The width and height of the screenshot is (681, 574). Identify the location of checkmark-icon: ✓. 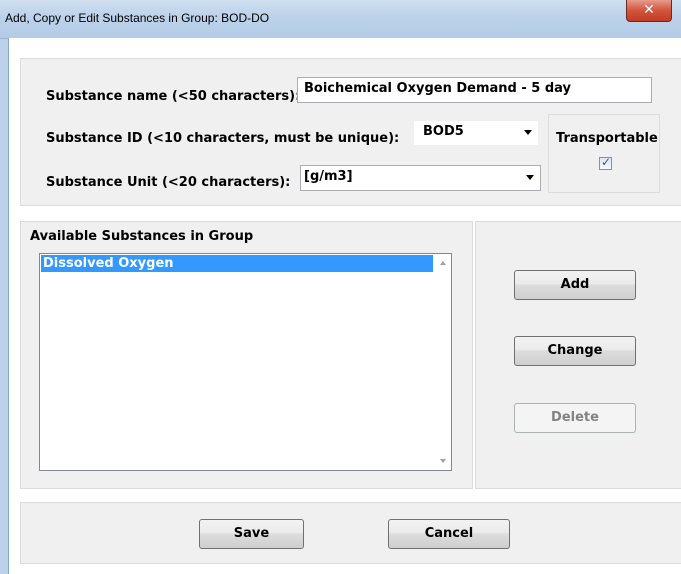
(606, 162).